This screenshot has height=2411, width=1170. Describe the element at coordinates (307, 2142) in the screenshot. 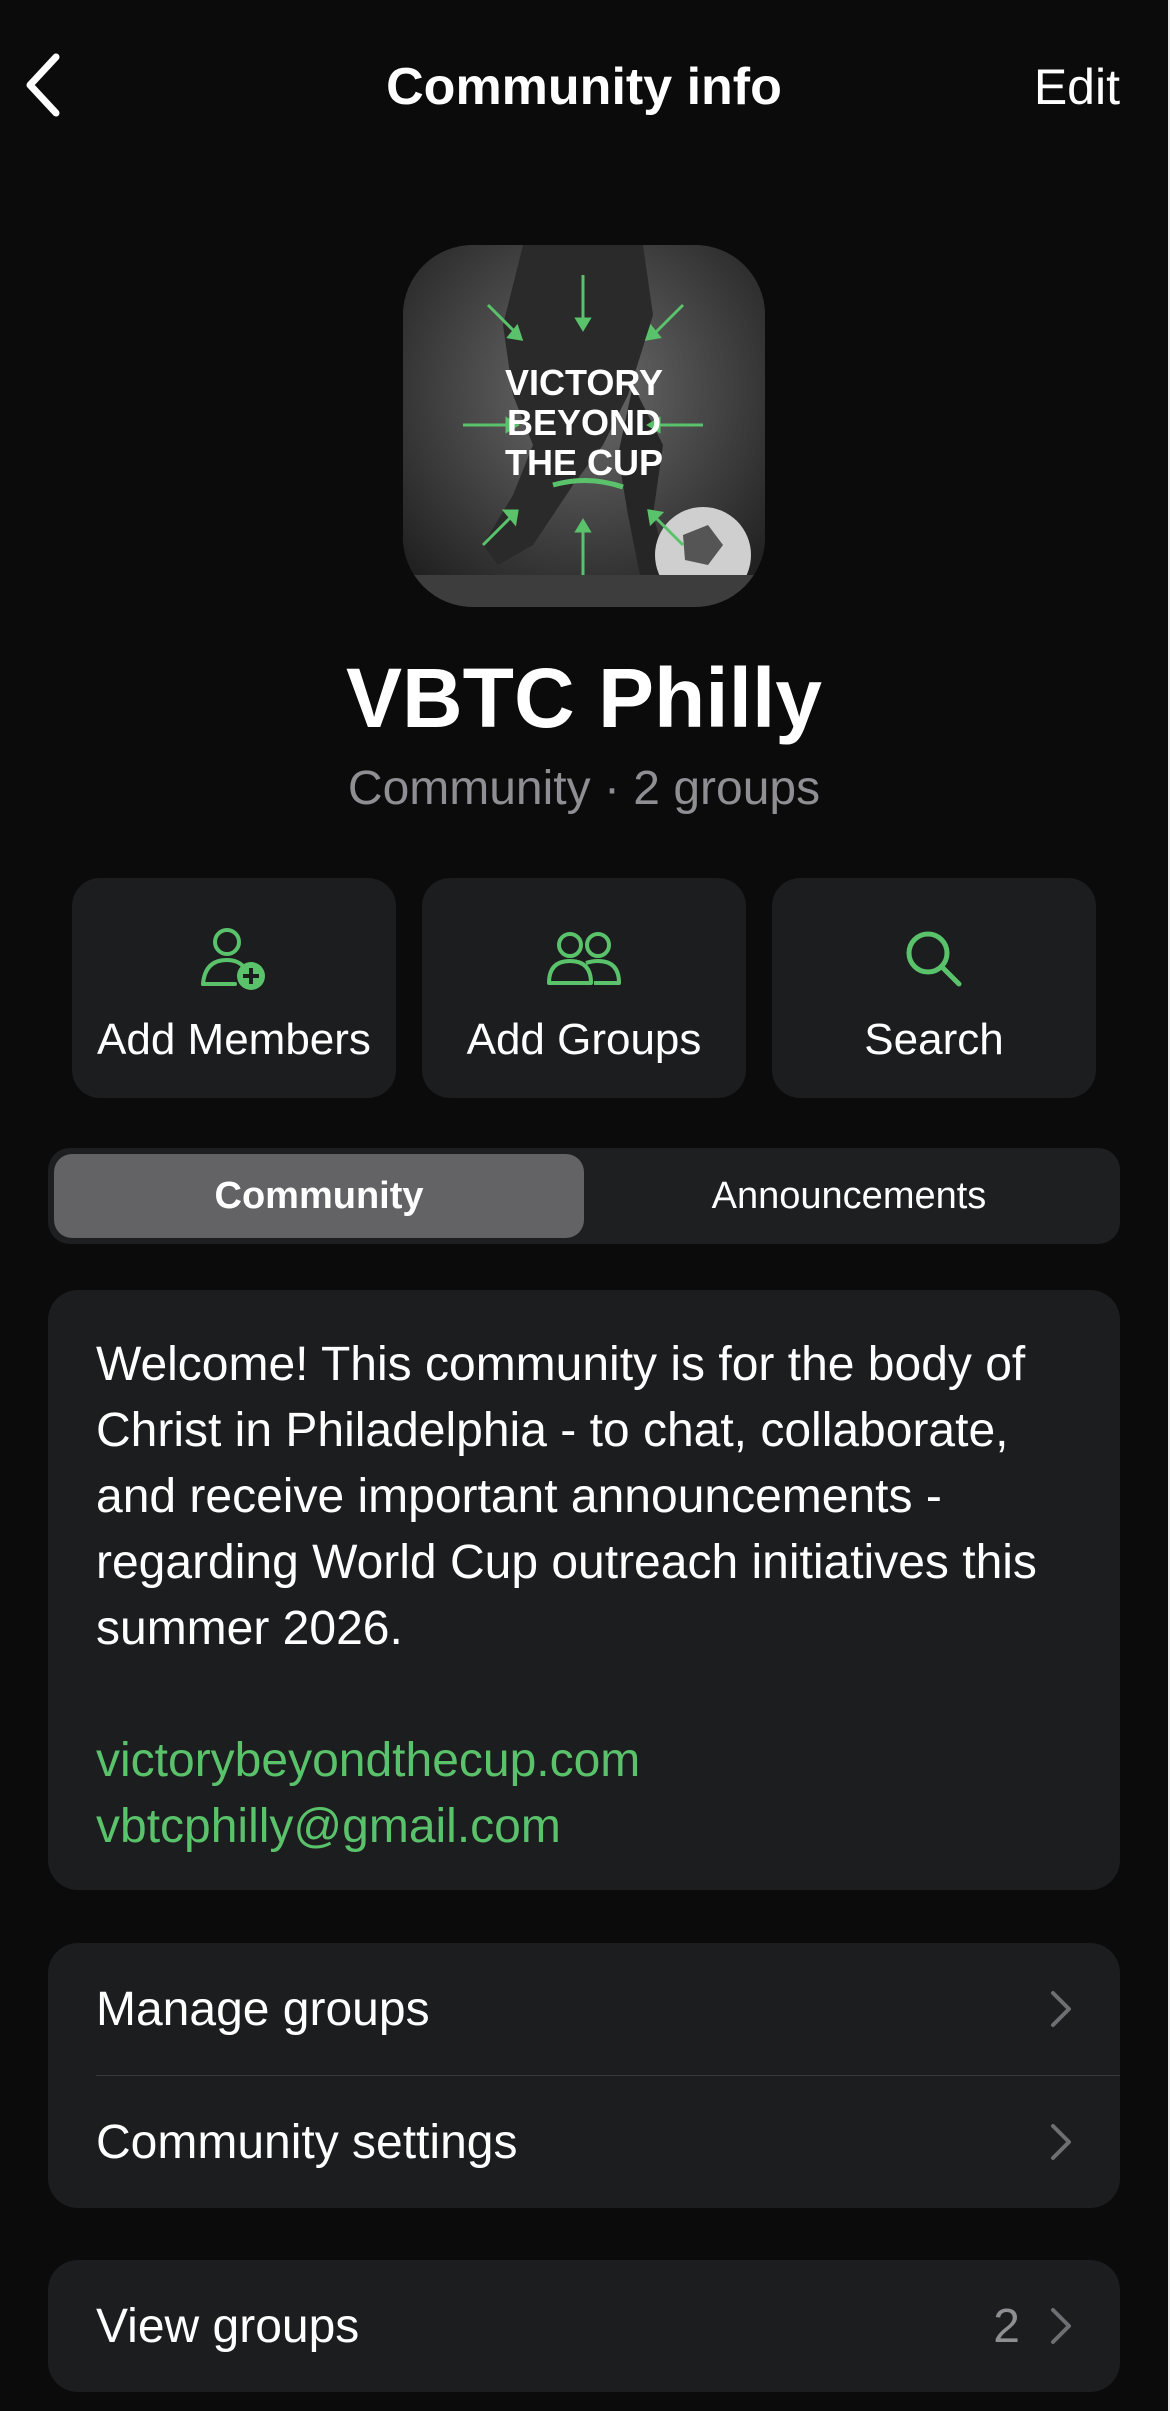

I see `community-settings-label: Community settings` at that location.